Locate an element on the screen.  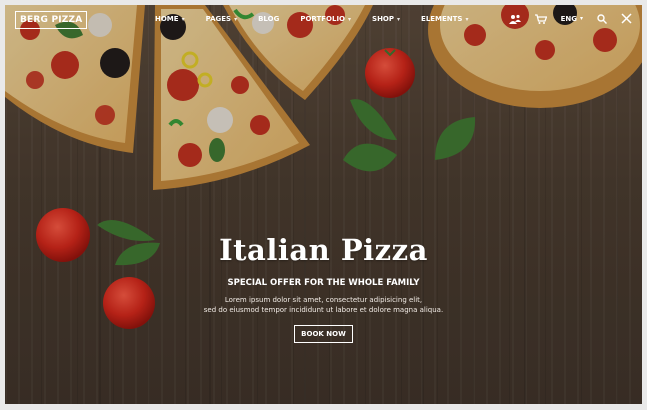
nav-item-portfolio: PORTFOLIO ▾ is located at coordinates (325, 19).